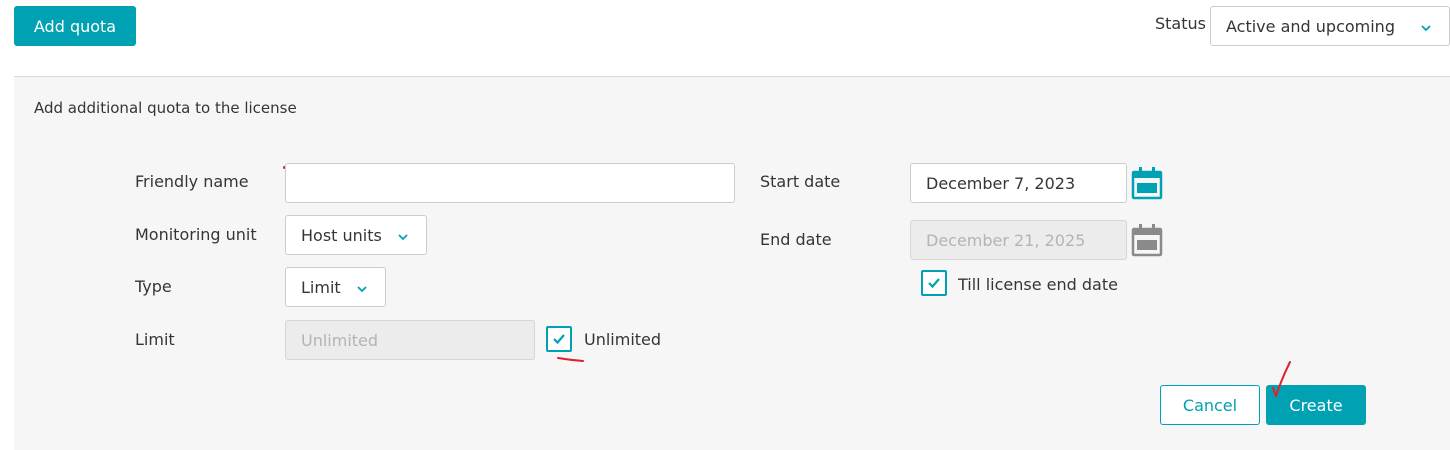 The height and width of the screenshot is (450, 1450). Describe the element at coordinates (800, 181) in the screenshot. I see `start-date-label: Start date` at that location.